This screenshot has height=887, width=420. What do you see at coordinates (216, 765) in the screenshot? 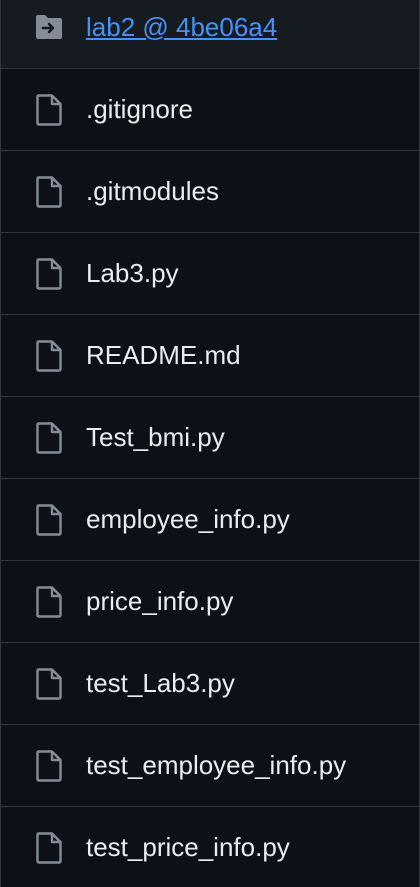
I see `file-name: test_employee_info.py` at bounding box center [216, 765].